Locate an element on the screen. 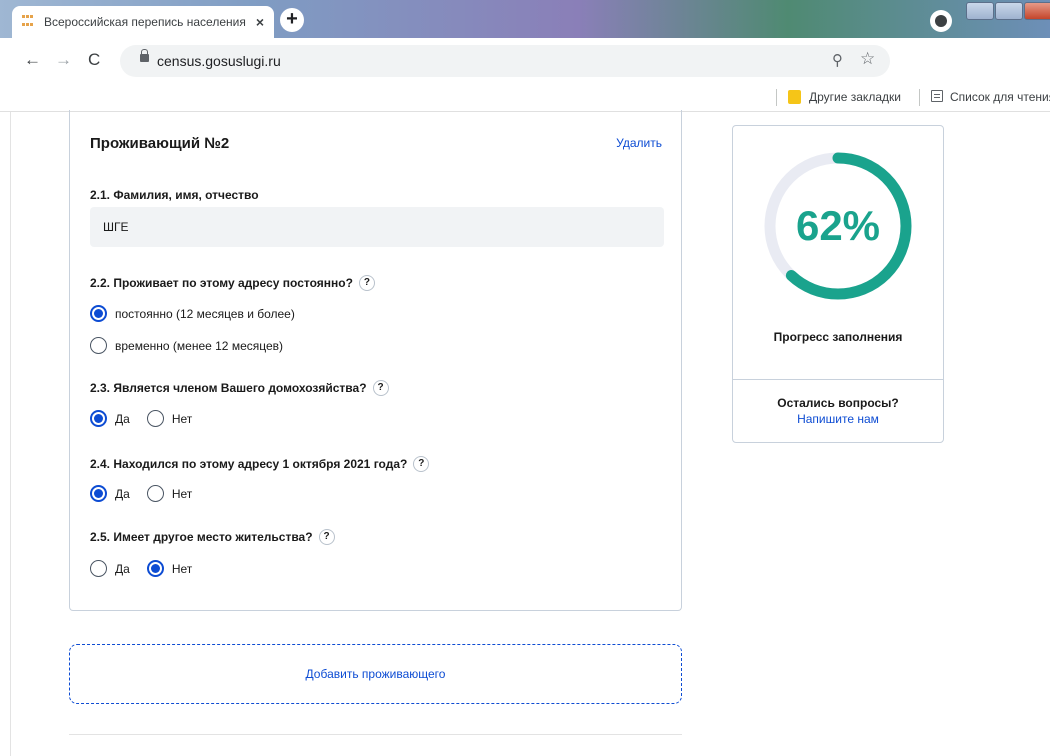 Image resolution: width=1050 pixels, height=756 pixels. reload-icon: C is located at coordinates (94, 60).